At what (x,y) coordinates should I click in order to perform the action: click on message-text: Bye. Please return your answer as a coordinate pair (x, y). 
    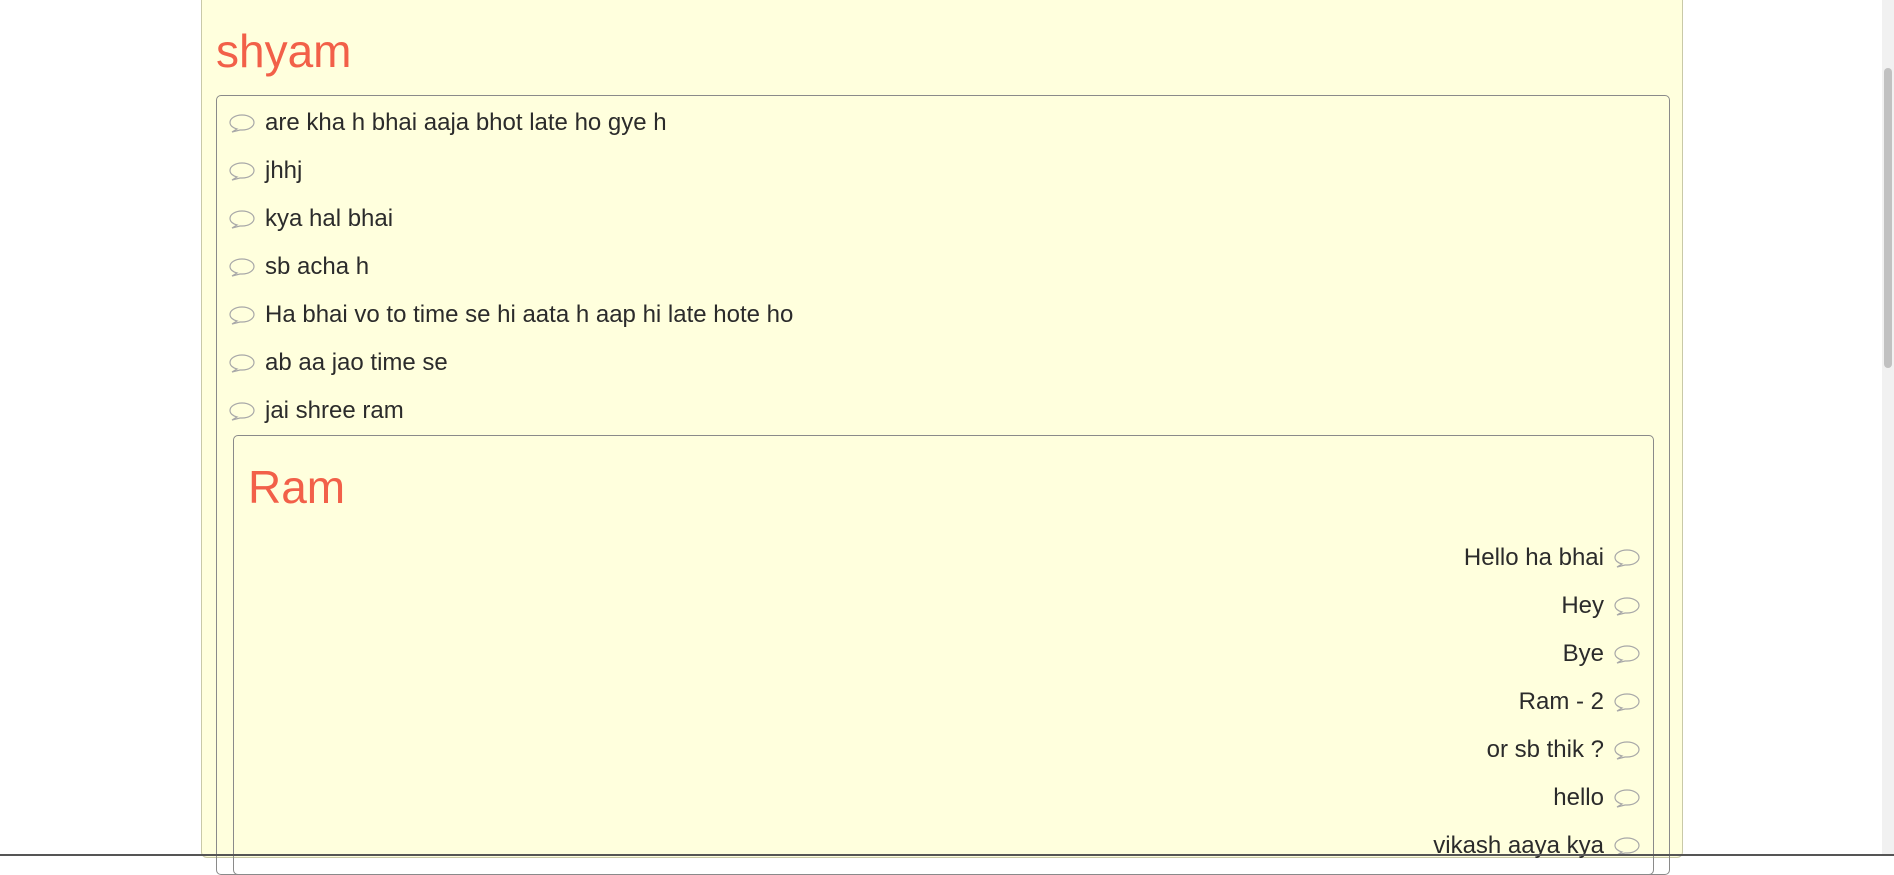
    Looking at the image, I should click on (1583, 653).